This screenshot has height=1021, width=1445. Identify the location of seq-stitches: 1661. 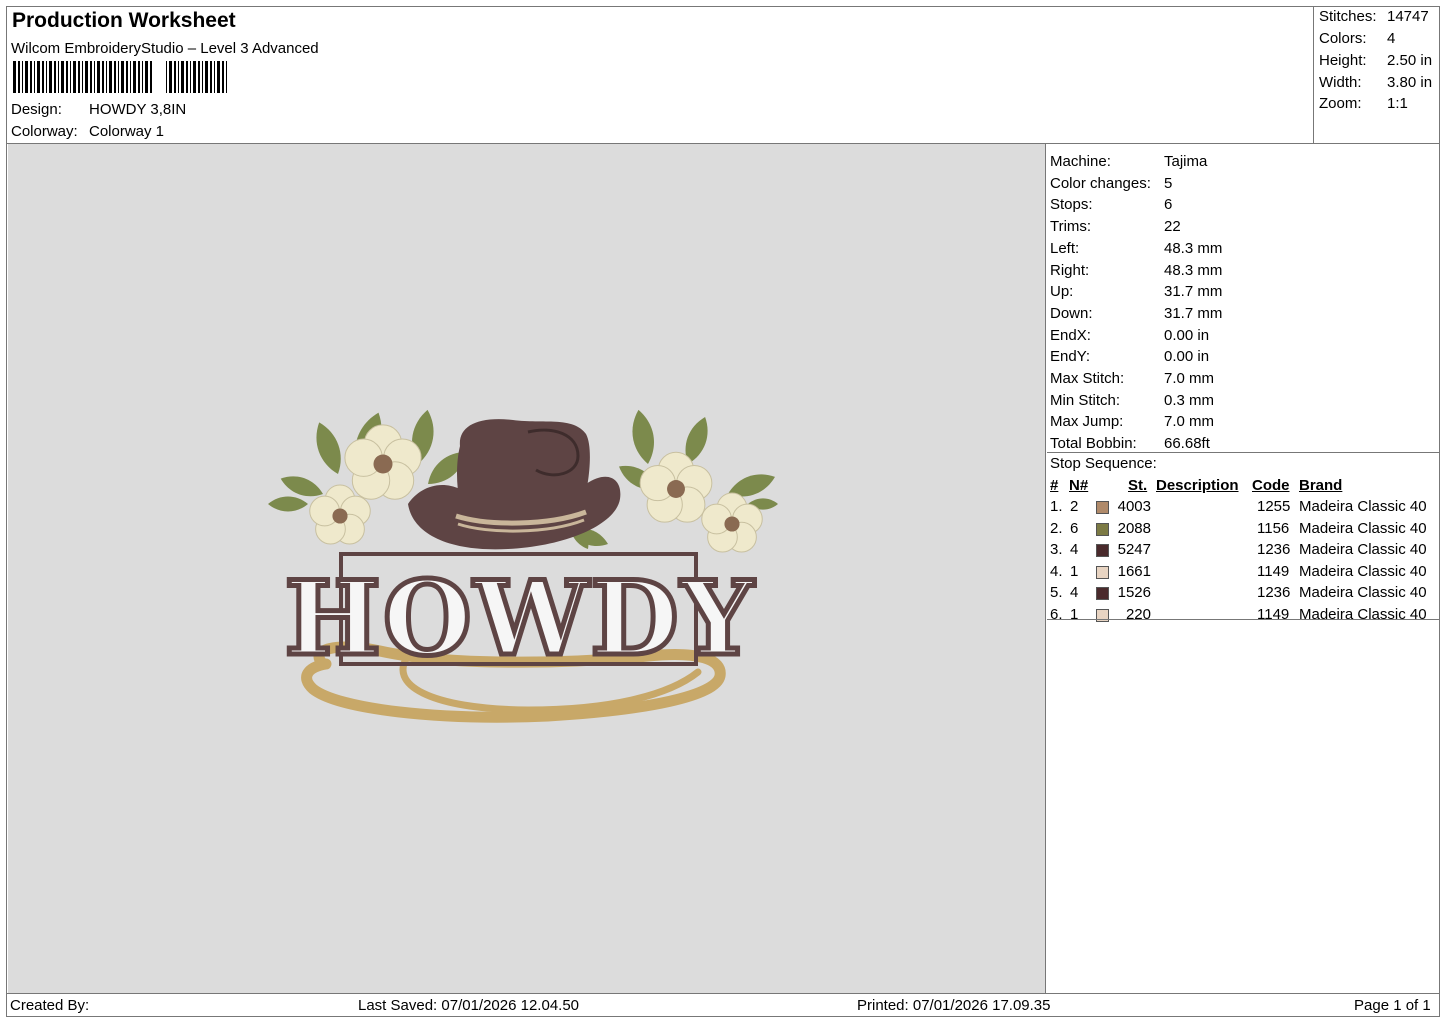
(1134, 571).